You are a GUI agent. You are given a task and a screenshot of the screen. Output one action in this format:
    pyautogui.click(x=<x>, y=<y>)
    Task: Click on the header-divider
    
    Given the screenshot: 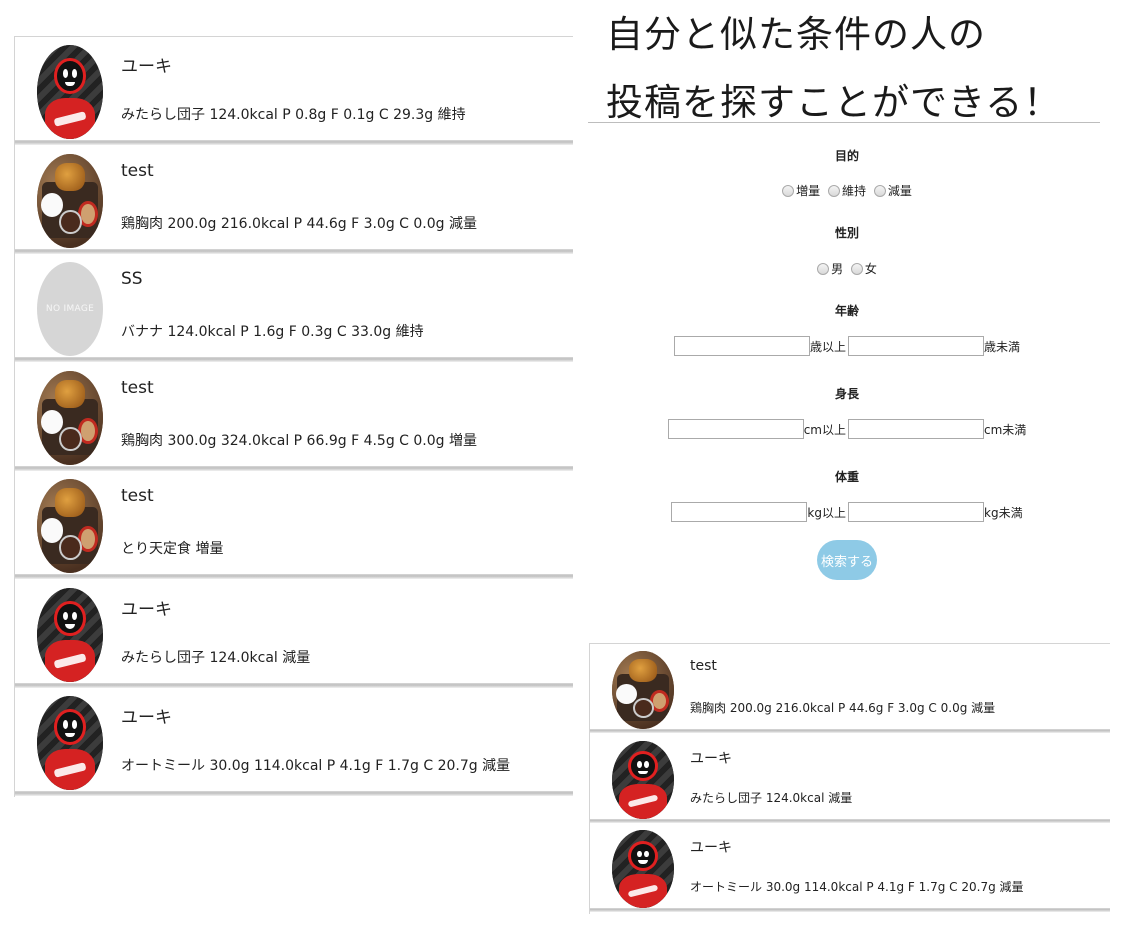 What is the action you would take?
    pyautogui.click(x=844, y=122)
    